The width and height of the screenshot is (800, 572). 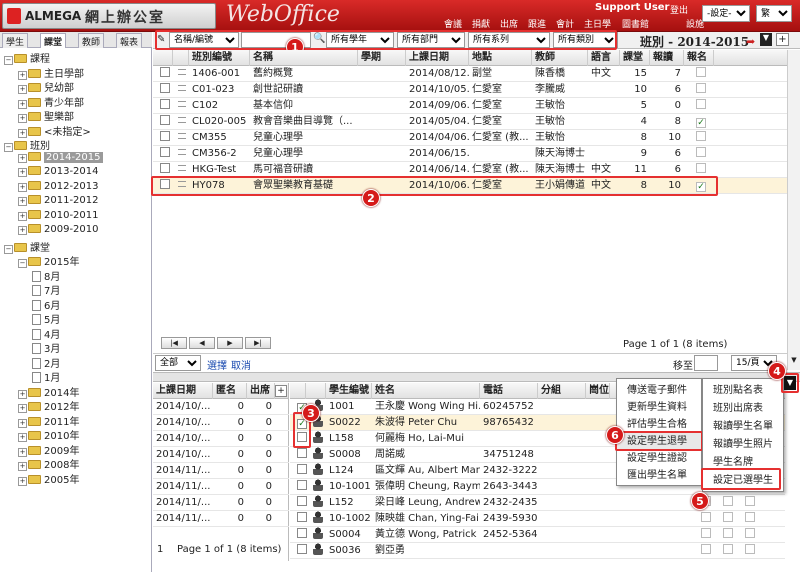 What do you see at coordinates (793, 210) in the screenshot?
I see `vertical-scrollbar: ▼` at bounding box center [793, 210].